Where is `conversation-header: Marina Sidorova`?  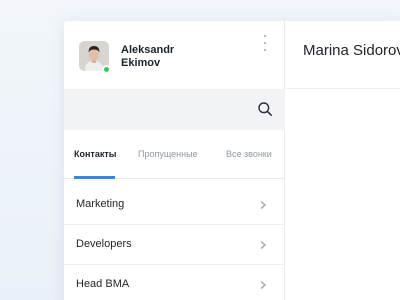 conversation-header: Marina Sidorova is located at coordinates (342, 55).